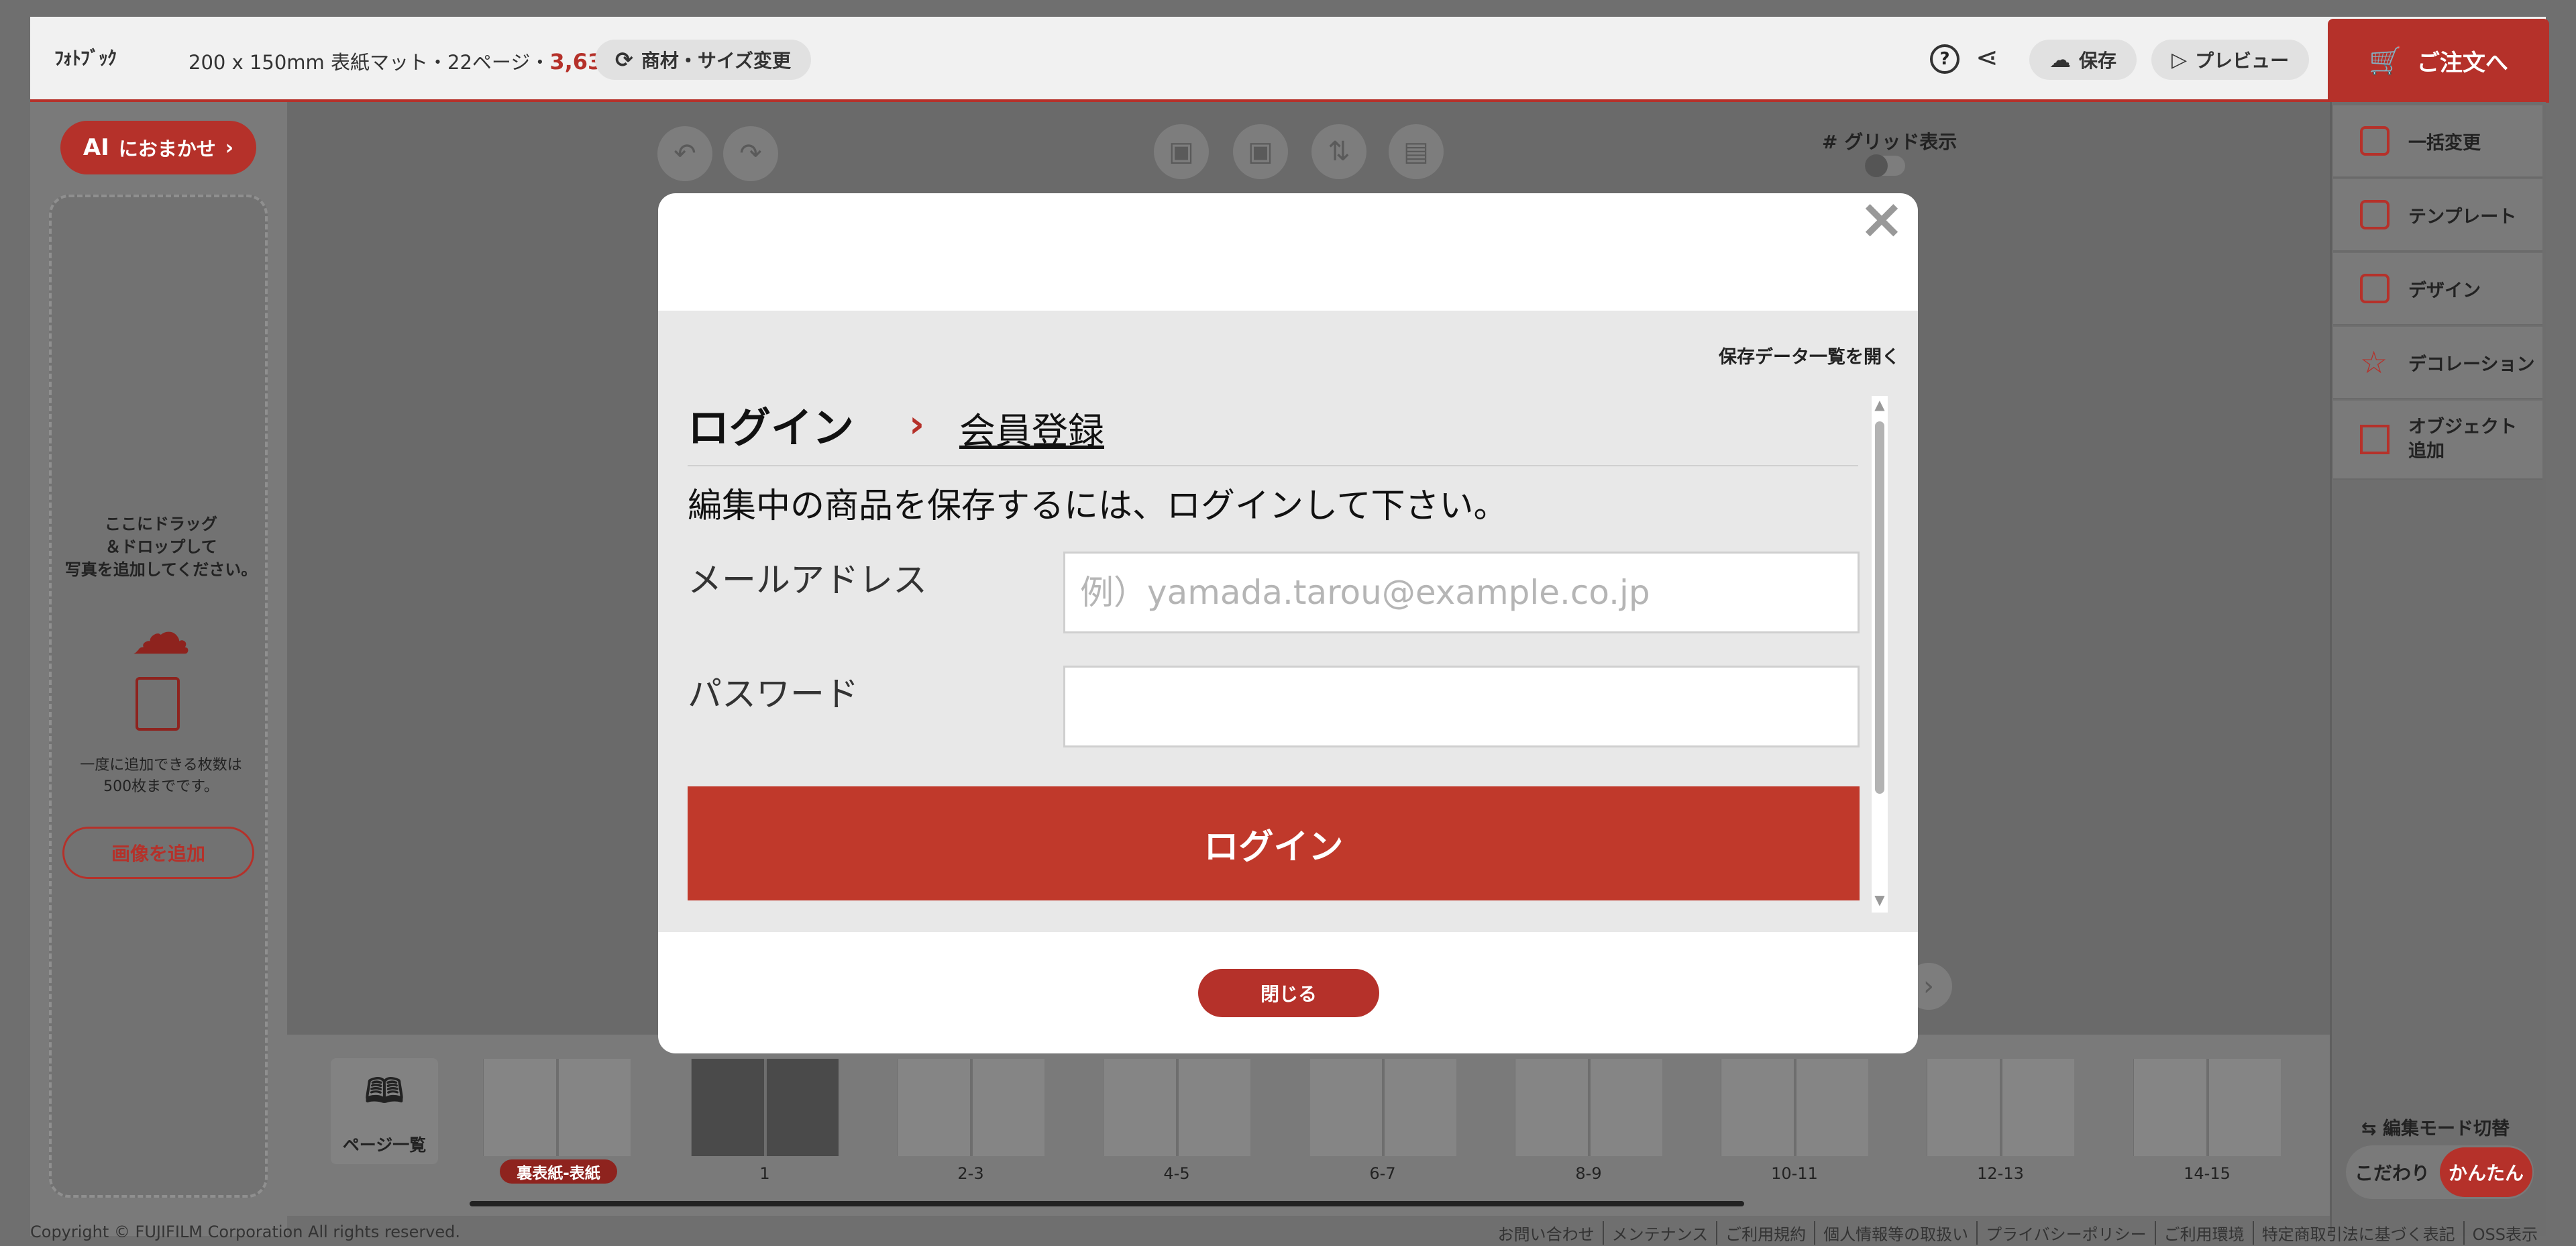 The image size is (2576, 1246). What do you see at coordinates (2462, 63) in the screenshot?
I see `order-label: ご注文へ` at bounding box center [2462, 63].